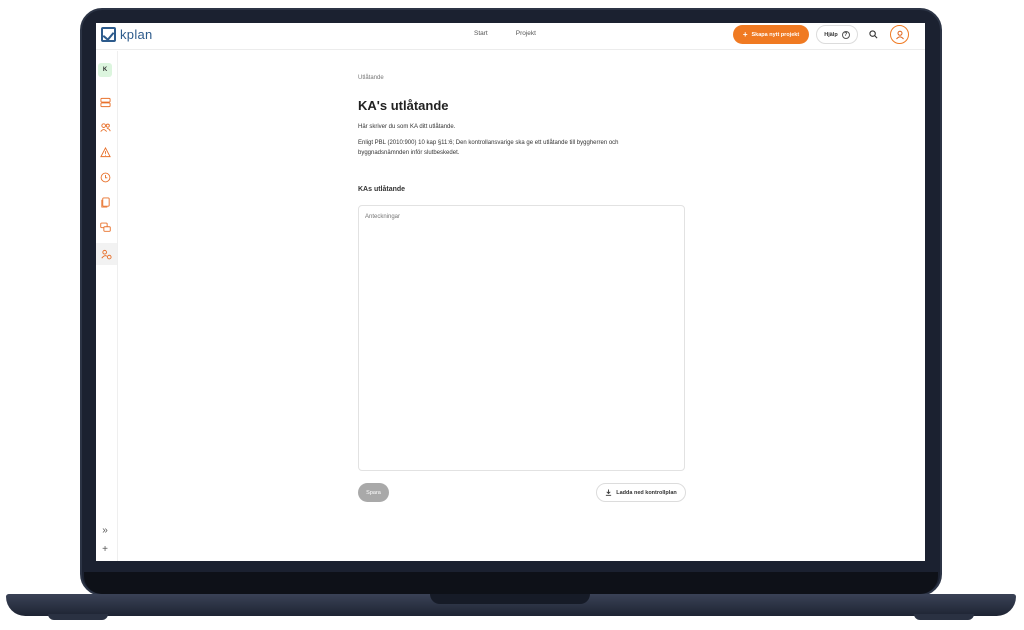  Describe the element at coordinates (371, 78) in the screenshot. I see `breadcrumb: Utlåtande` at that location.